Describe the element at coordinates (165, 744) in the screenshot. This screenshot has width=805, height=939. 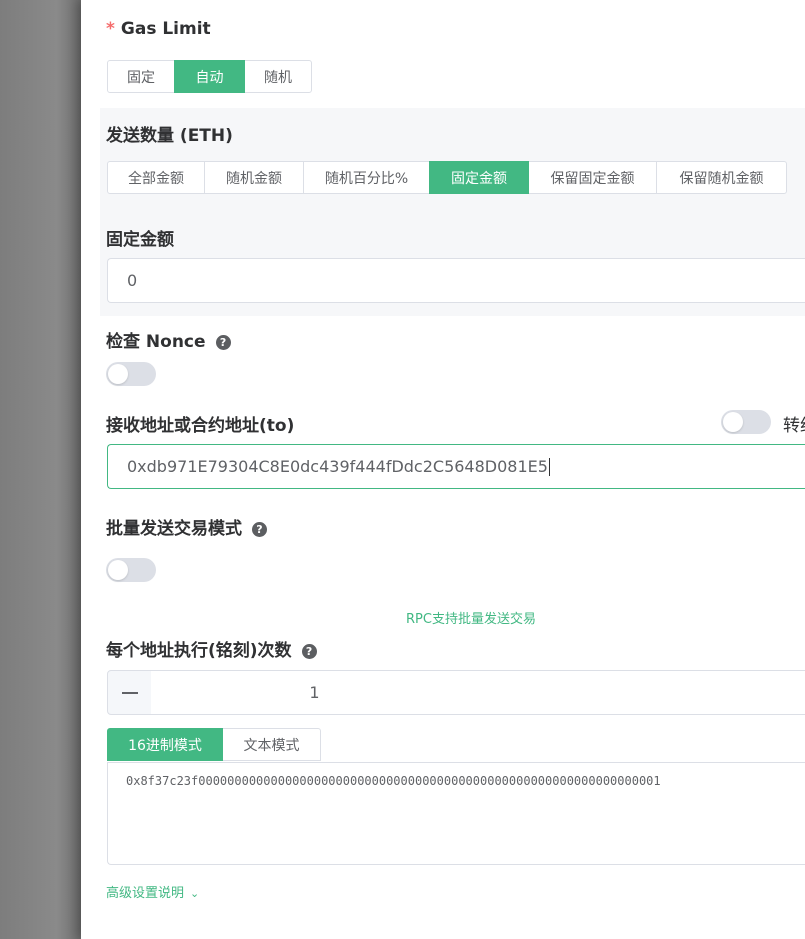
I see `data-mode-tab-hex: 16进制模式` at that location.